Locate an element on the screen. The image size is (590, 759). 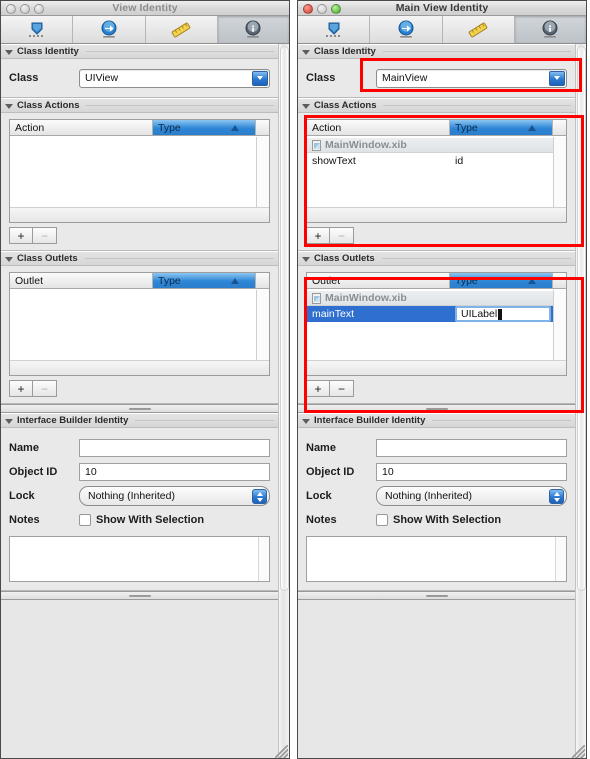
outlet-name-cell: mainText is located at coordinates (378, 314).